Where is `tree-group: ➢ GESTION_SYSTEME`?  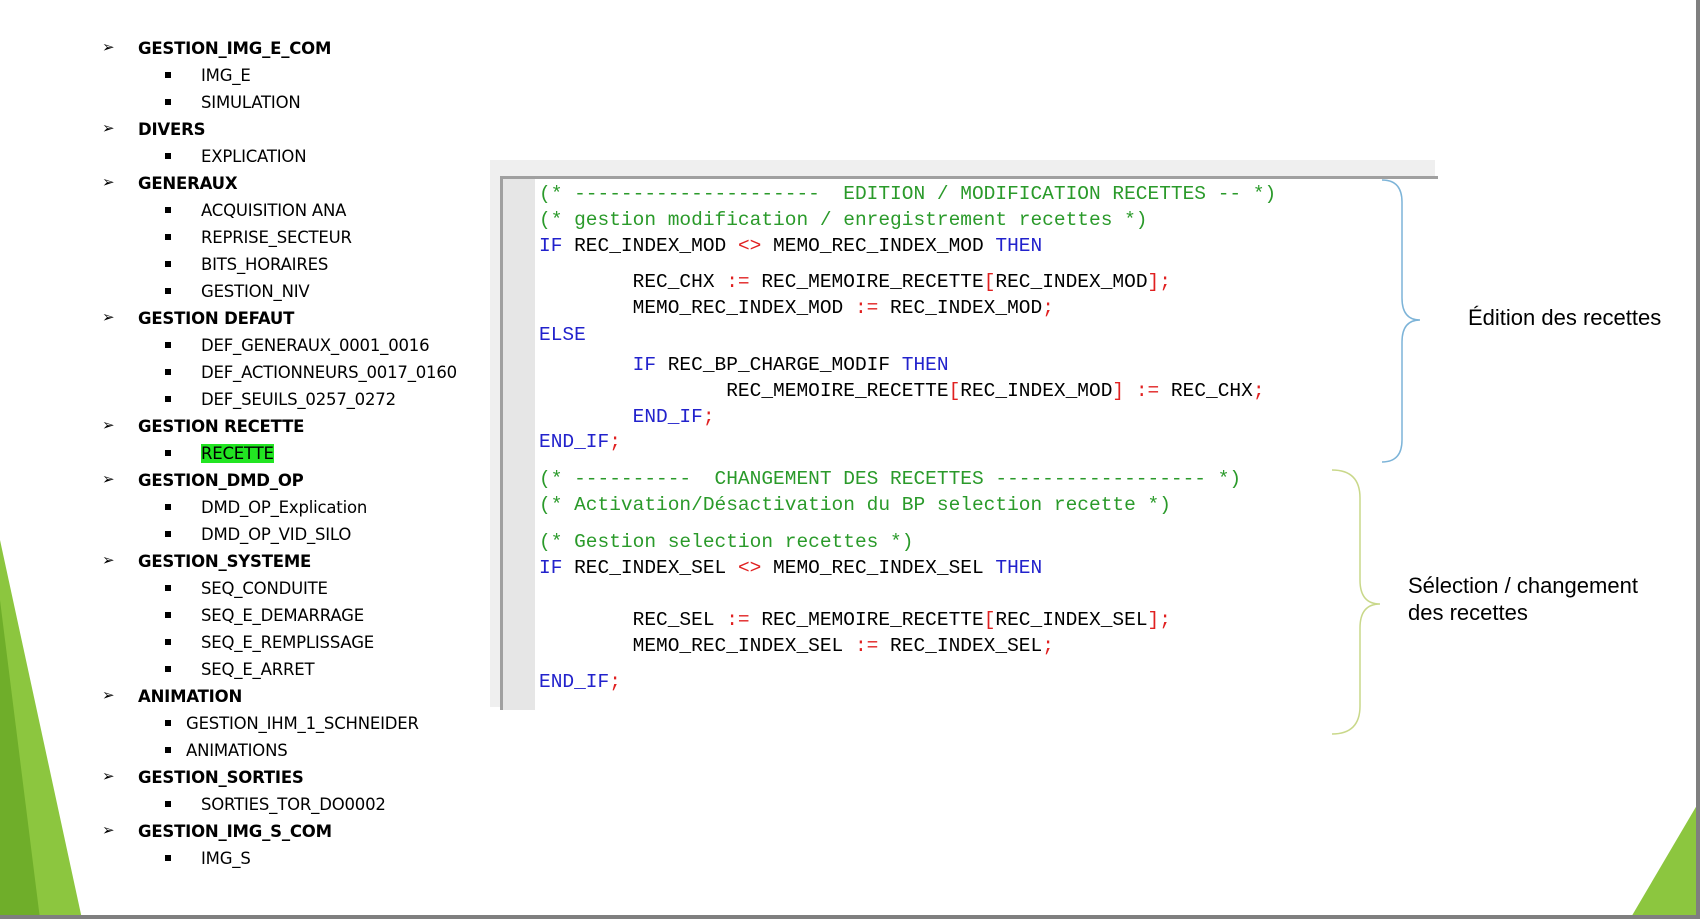 tree-group: ➢ GESTION_SYSTEME is located at coordinates (240, 561).